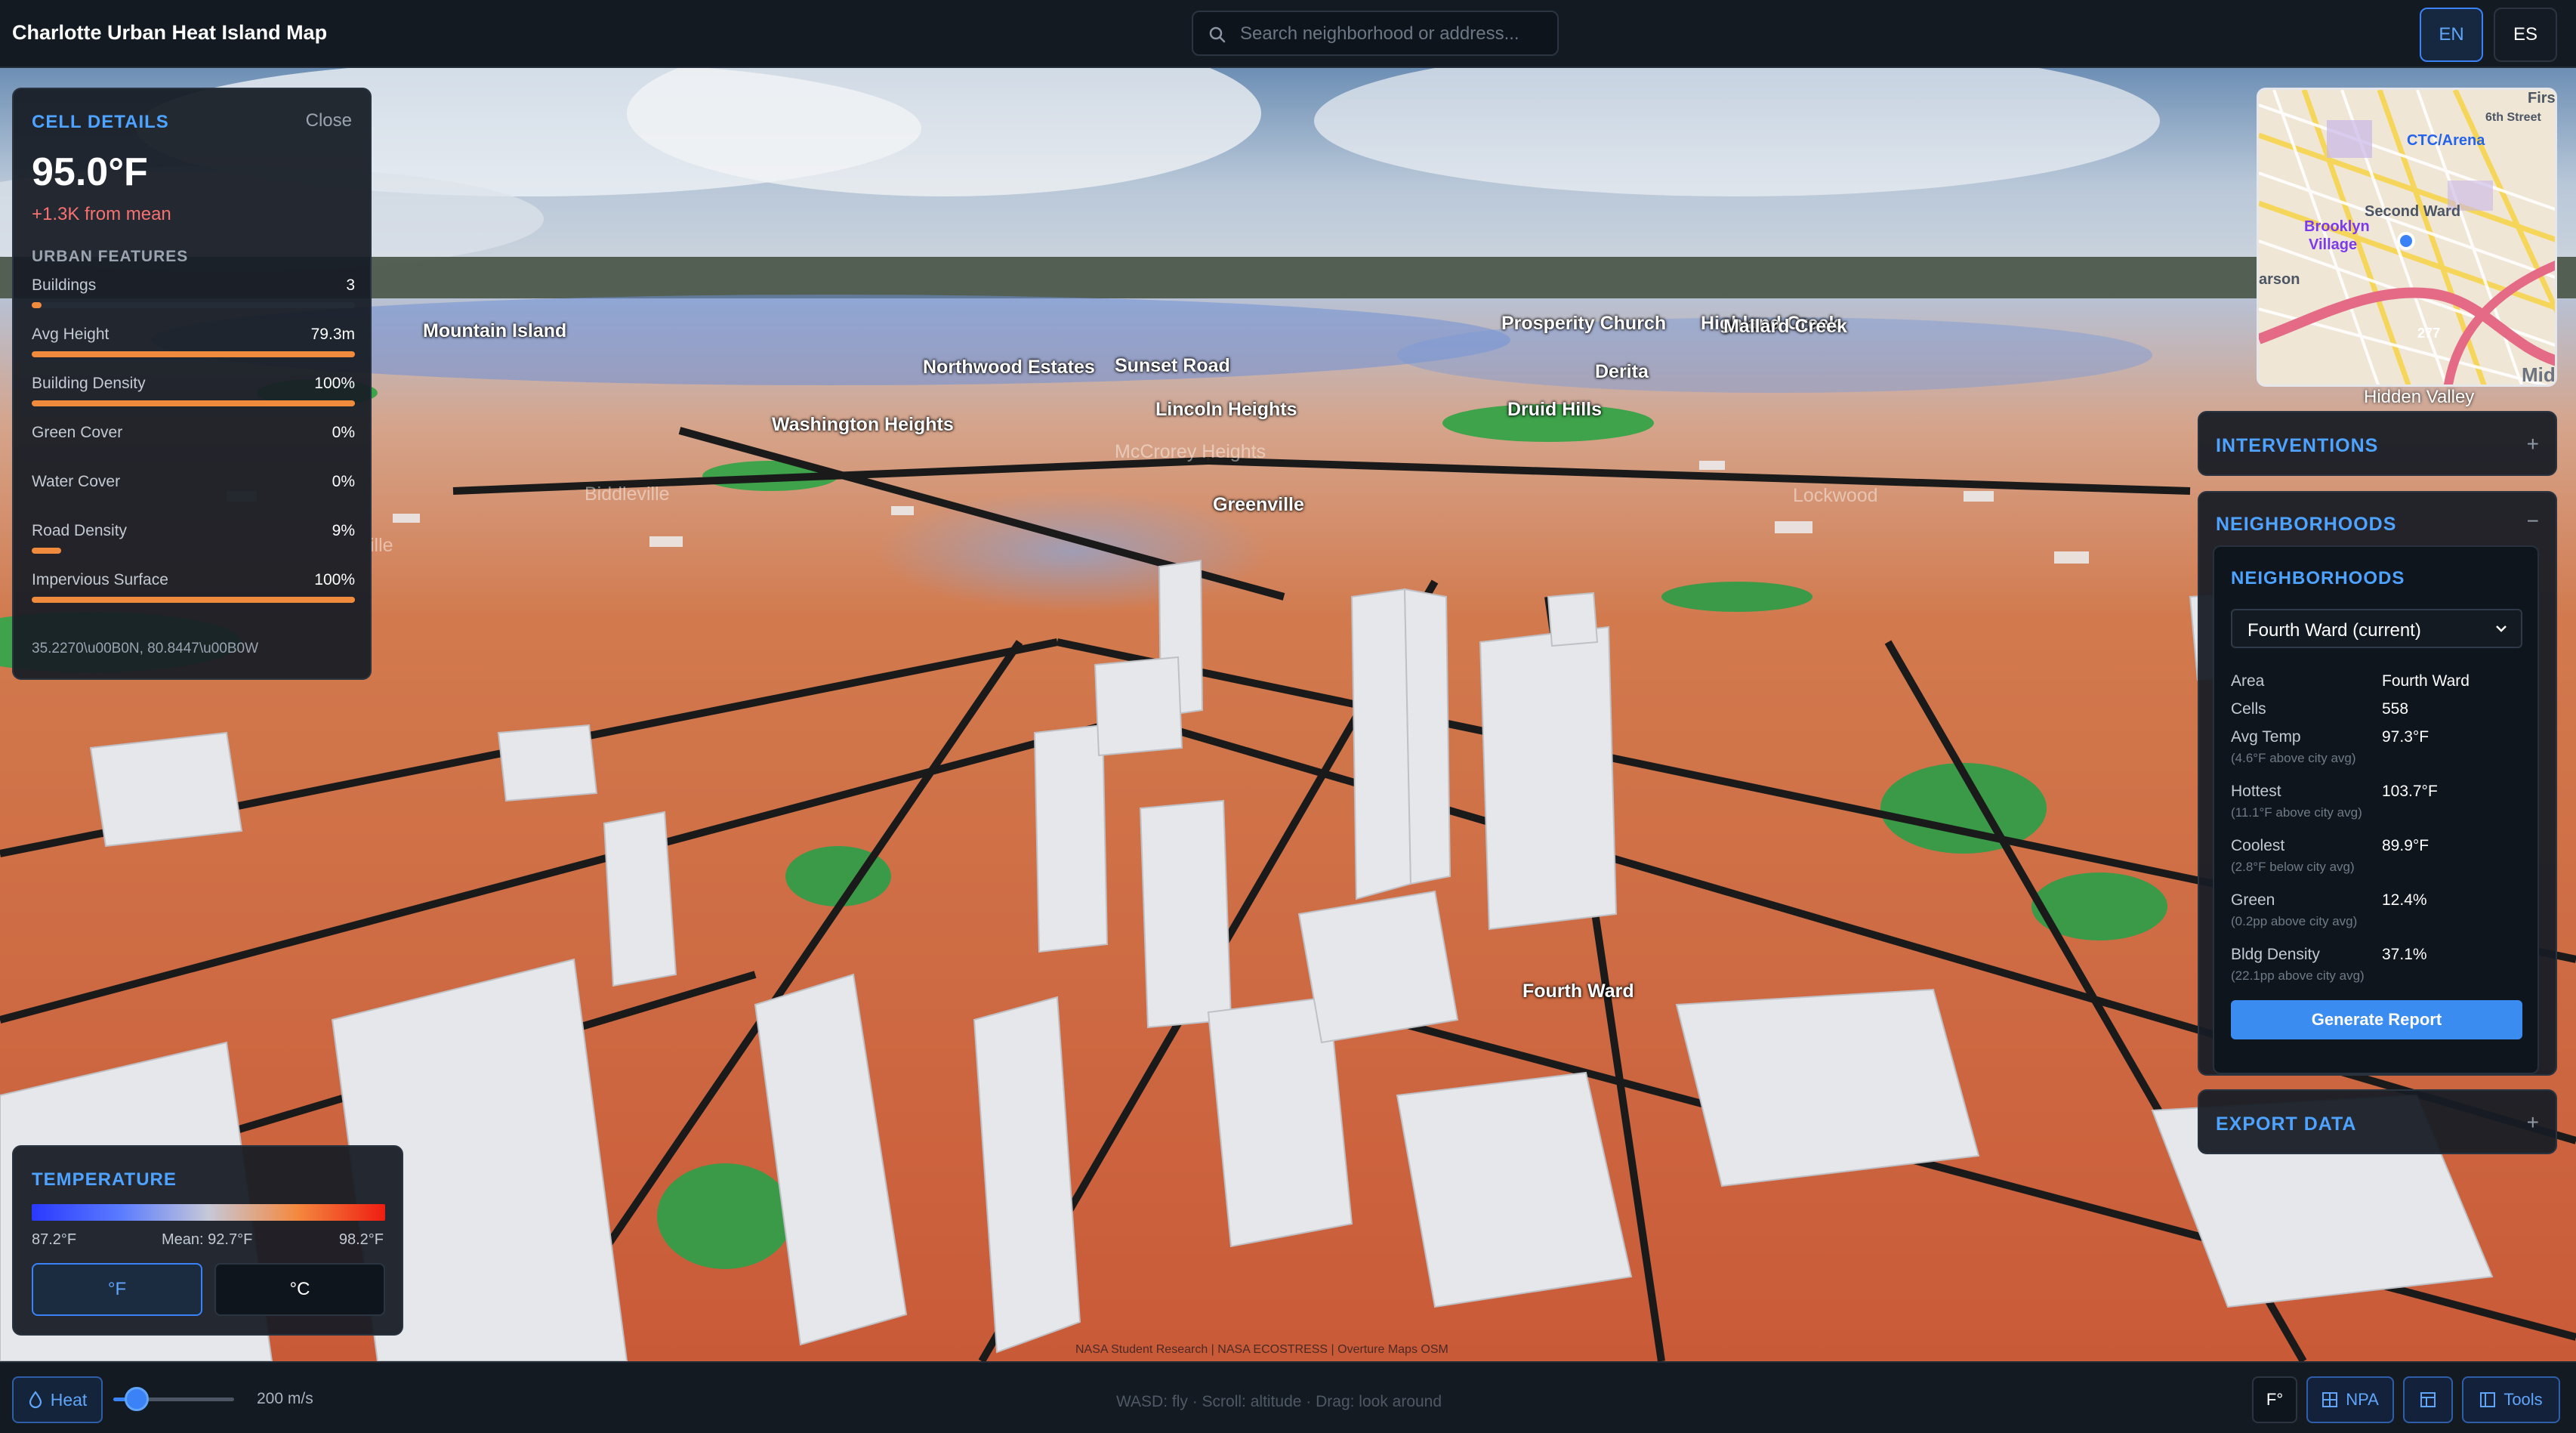  Describe the element at coordinates (193, 492) in the screenshot. I see `feature-water-cover: Water Cover 0%` at that location.